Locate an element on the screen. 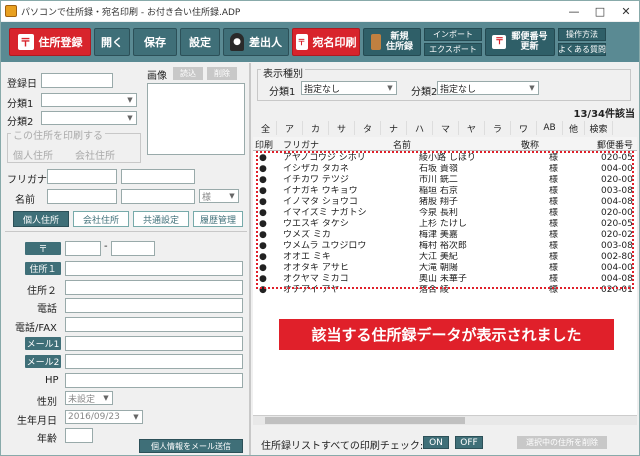 Image resolution: width=640 pixels, height=456 pixels. address1-button: 住所１ is located at coordinates (43, 268).